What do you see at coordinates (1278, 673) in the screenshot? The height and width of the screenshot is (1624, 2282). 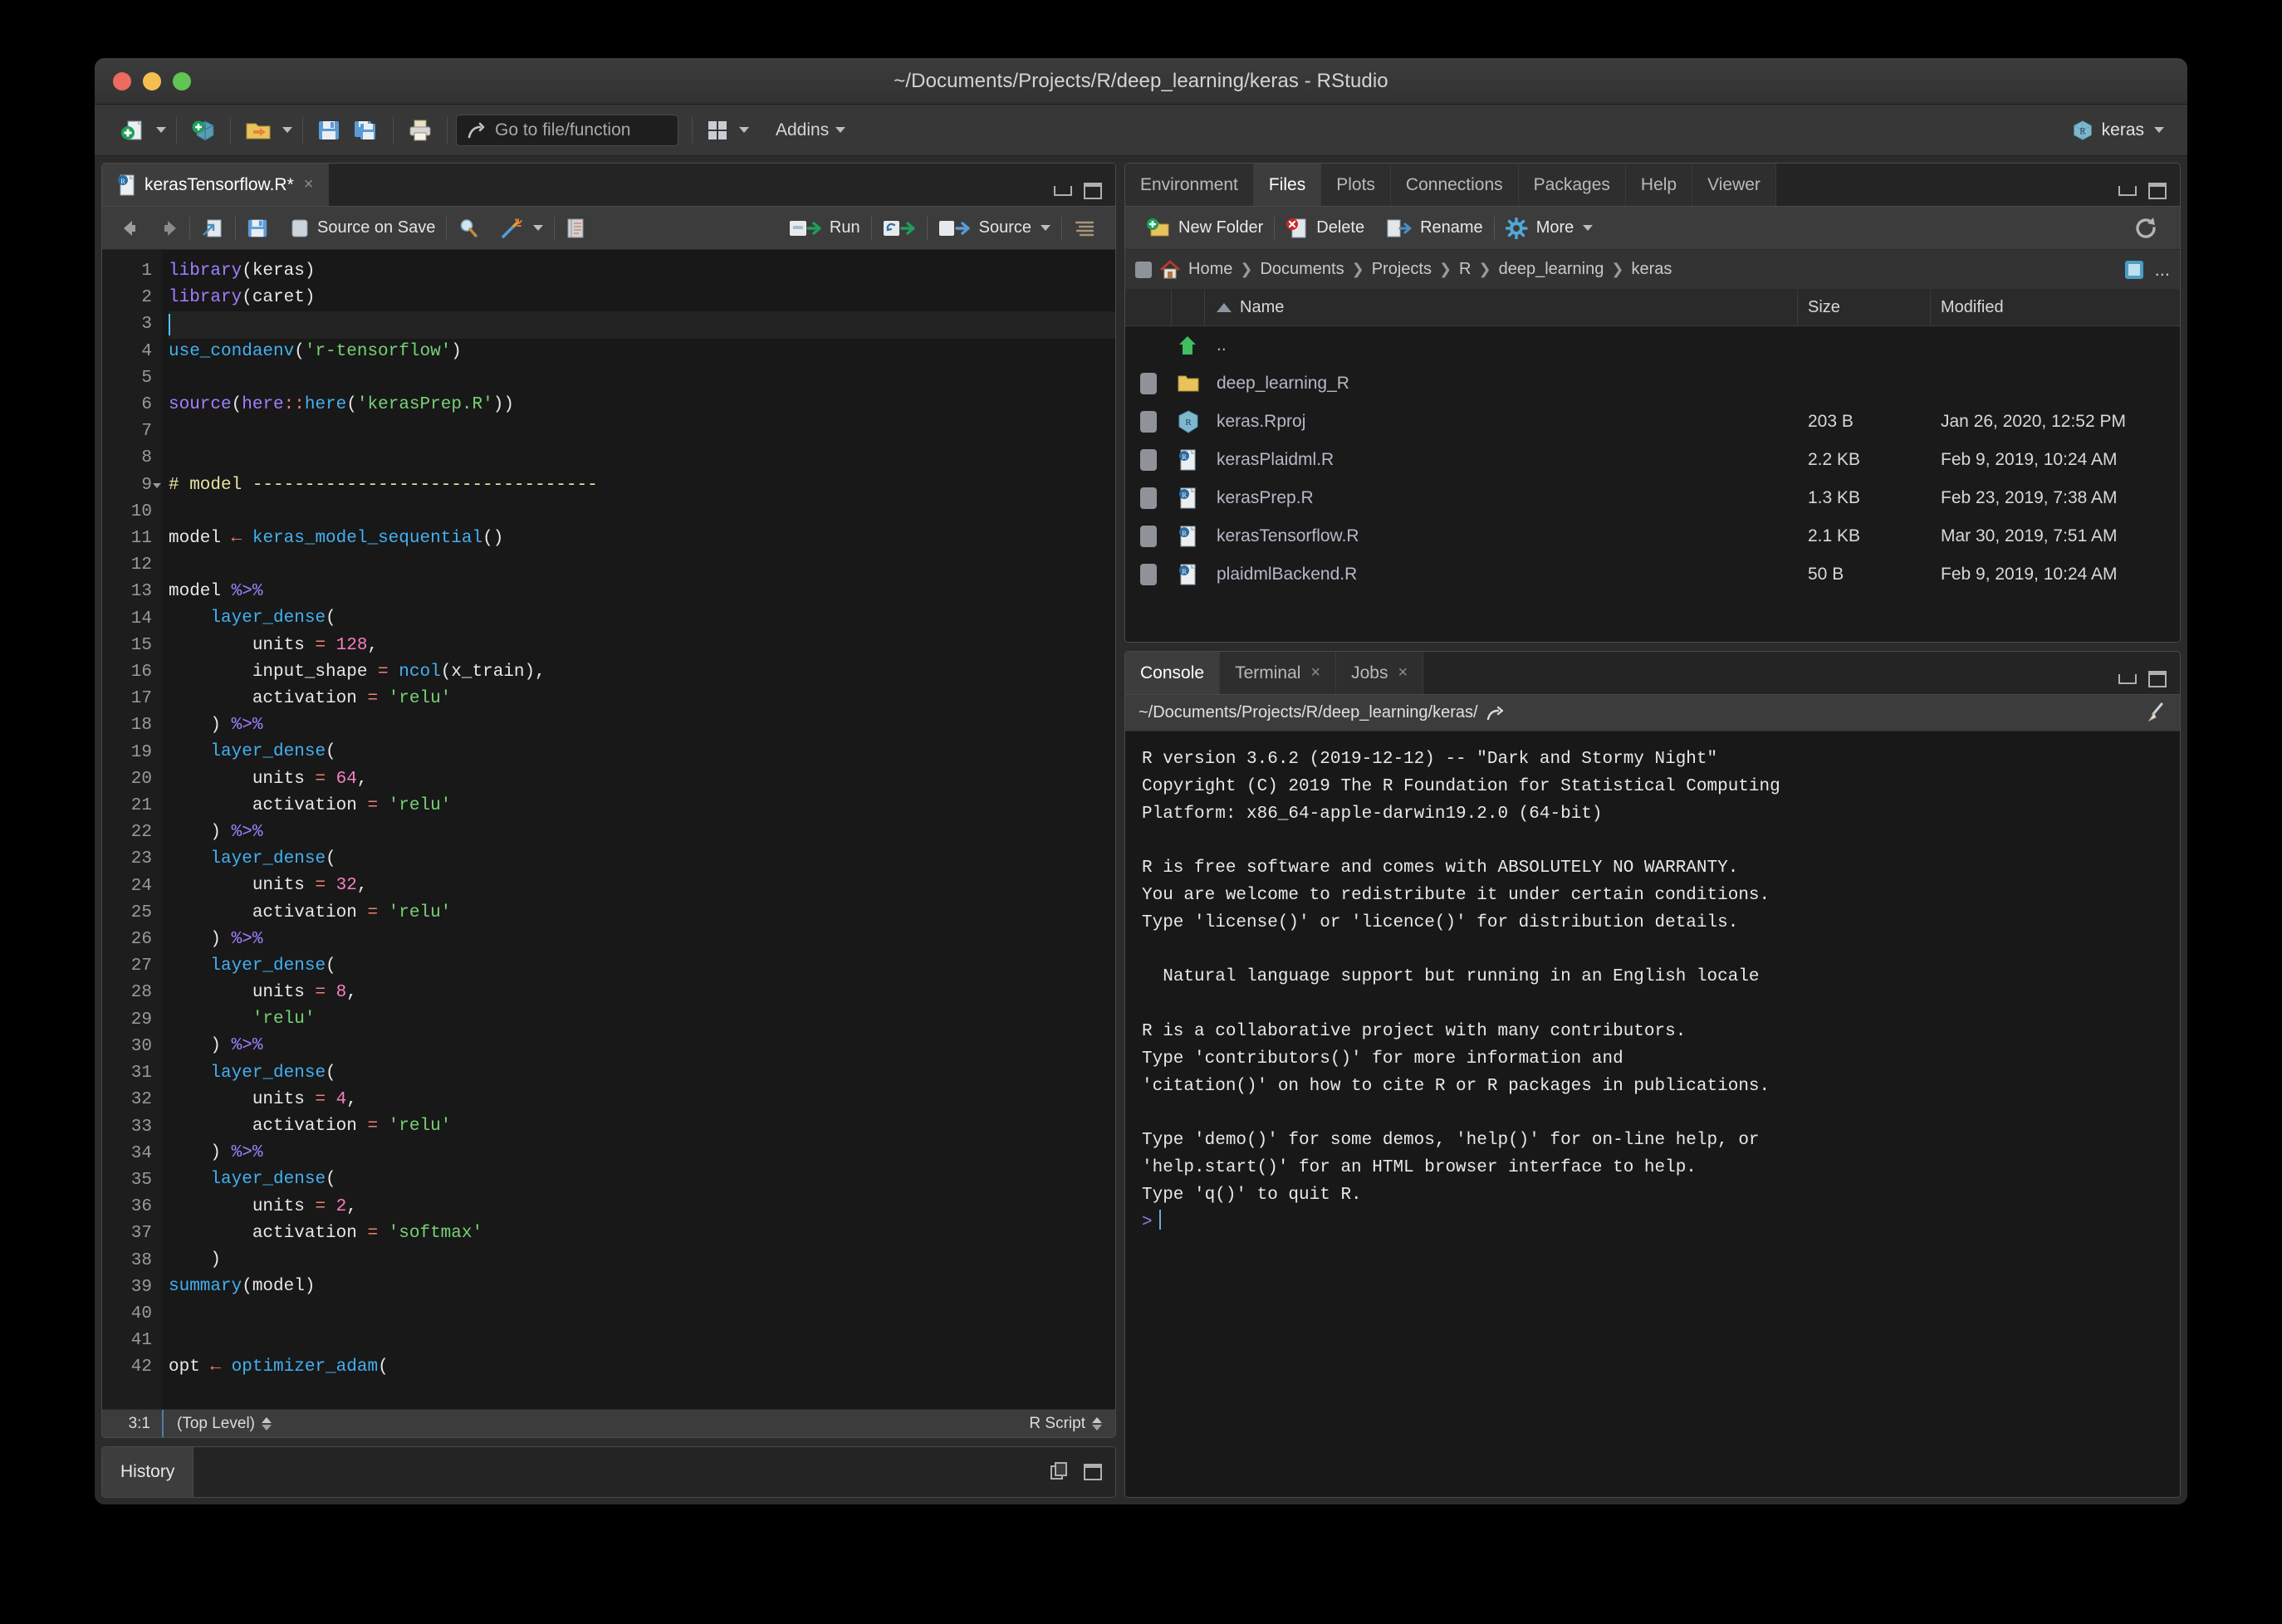 I see `tab-terminal: Terminal ×` at bounding box center [1278, 673].